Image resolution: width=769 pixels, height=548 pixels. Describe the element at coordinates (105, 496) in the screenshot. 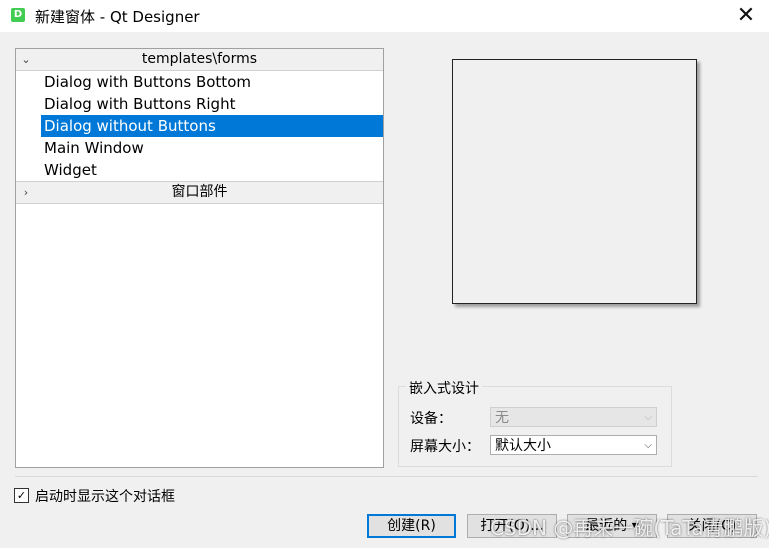

I see `startup-checkbox-label: 启动时显示这个对话框` at that location.